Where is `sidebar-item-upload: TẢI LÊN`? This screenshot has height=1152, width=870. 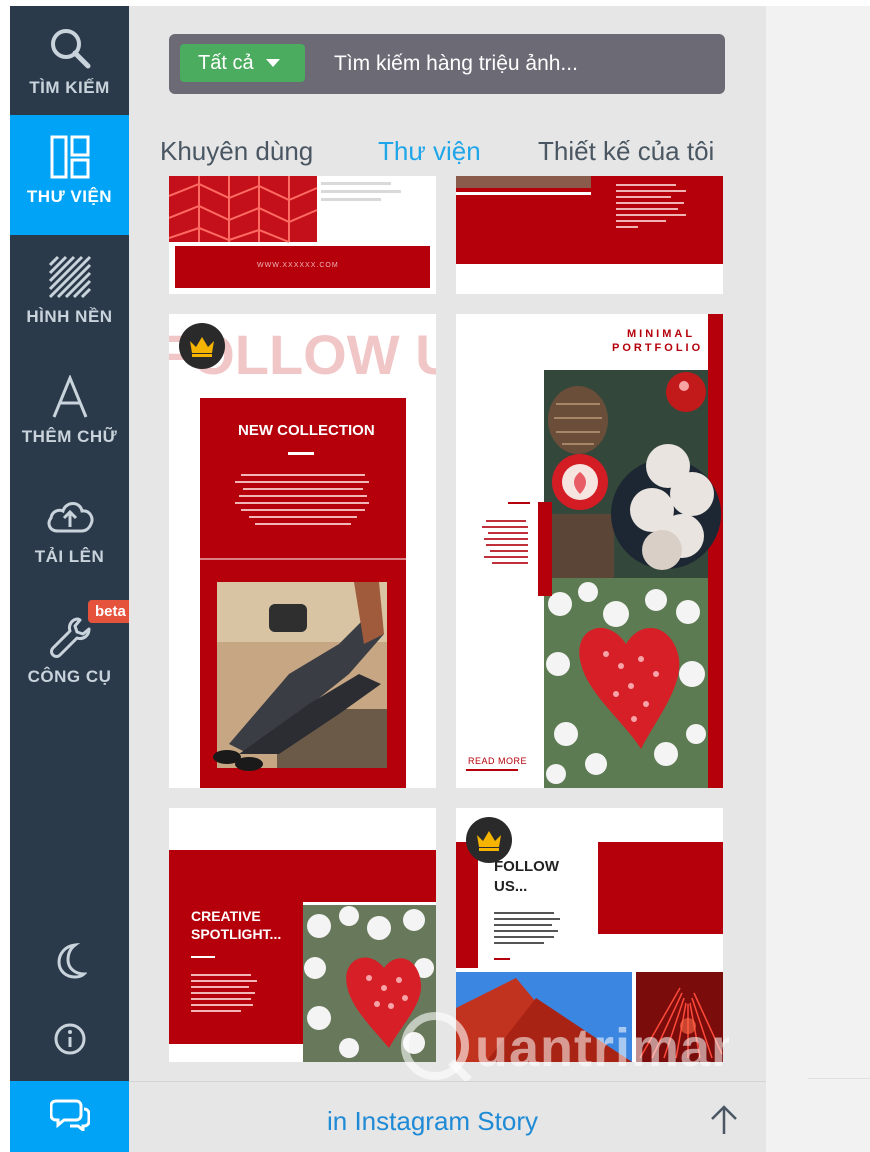
sidebar-item-upload: TẢI LÊN is located at coordinates (69, 535).